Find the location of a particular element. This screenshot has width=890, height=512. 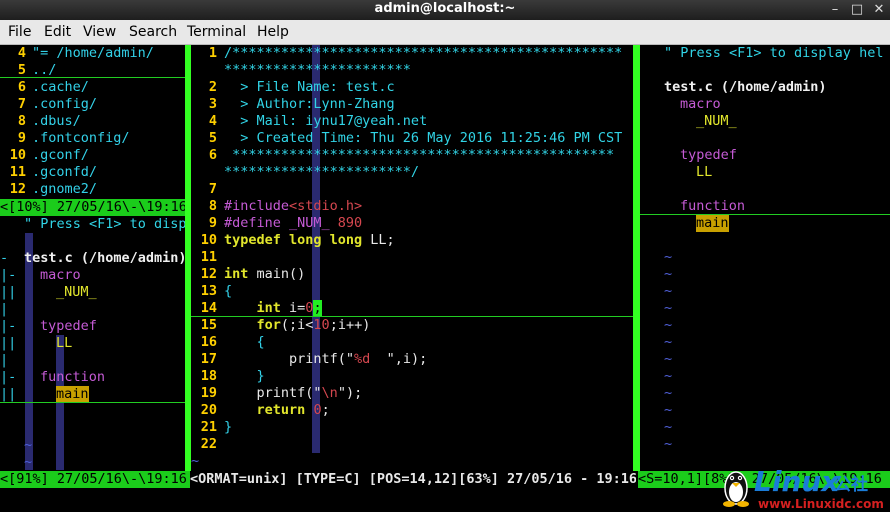

code-text: int main() is located at coordinates (264, 274).